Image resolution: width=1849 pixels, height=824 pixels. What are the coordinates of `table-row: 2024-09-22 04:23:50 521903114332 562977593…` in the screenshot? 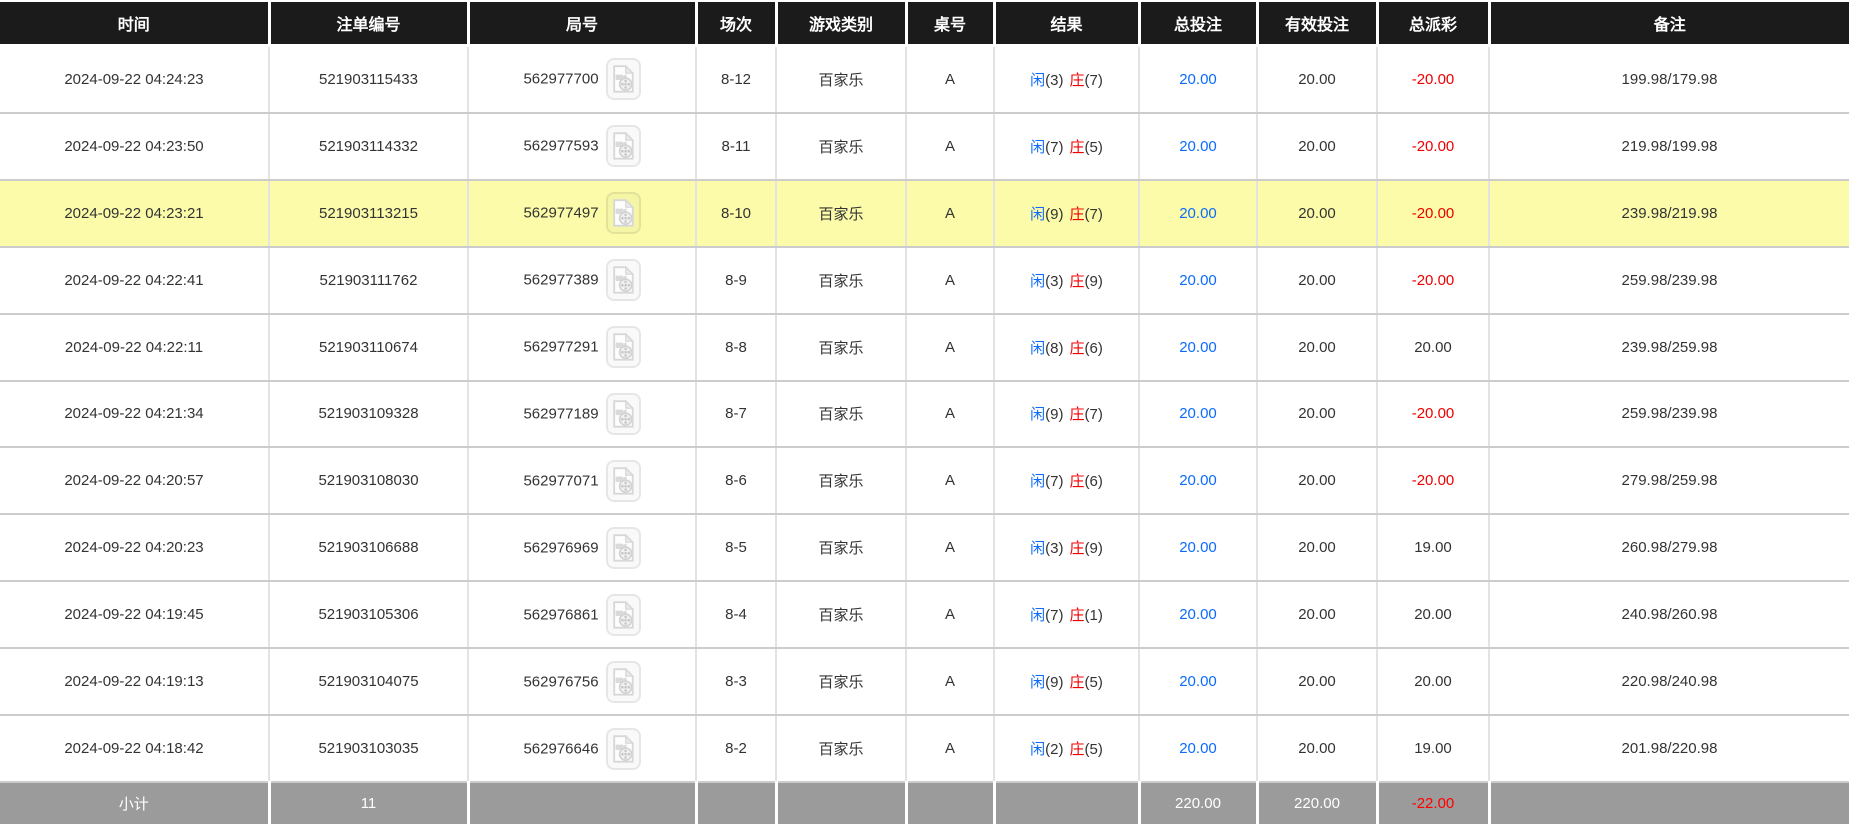 It's located at (924, 146).